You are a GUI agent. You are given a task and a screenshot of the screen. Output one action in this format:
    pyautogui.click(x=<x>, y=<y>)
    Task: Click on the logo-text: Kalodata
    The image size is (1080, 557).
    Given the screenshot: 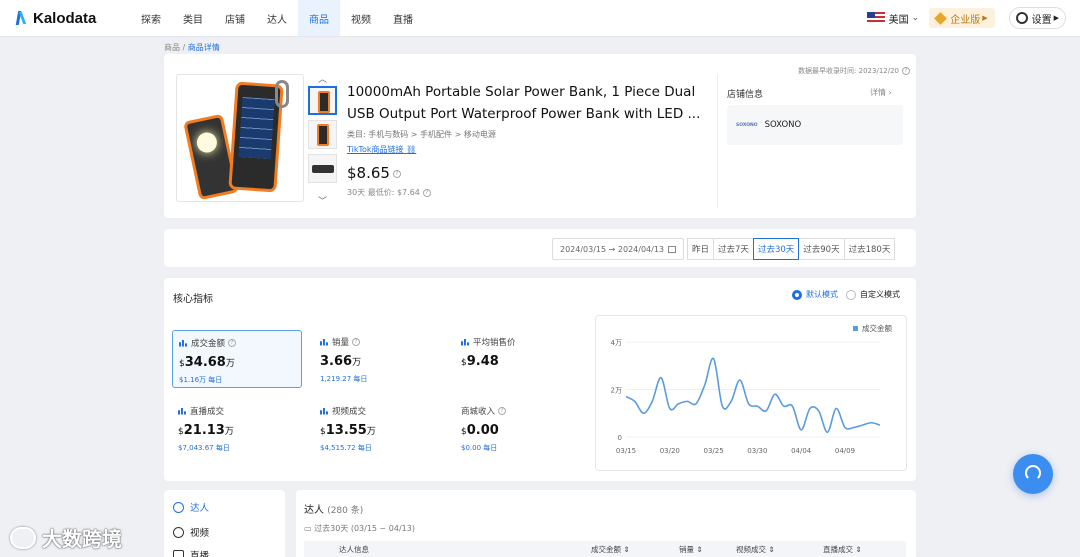 What is the action you would take?
    pyautogui.click(x=65, y=18)
    